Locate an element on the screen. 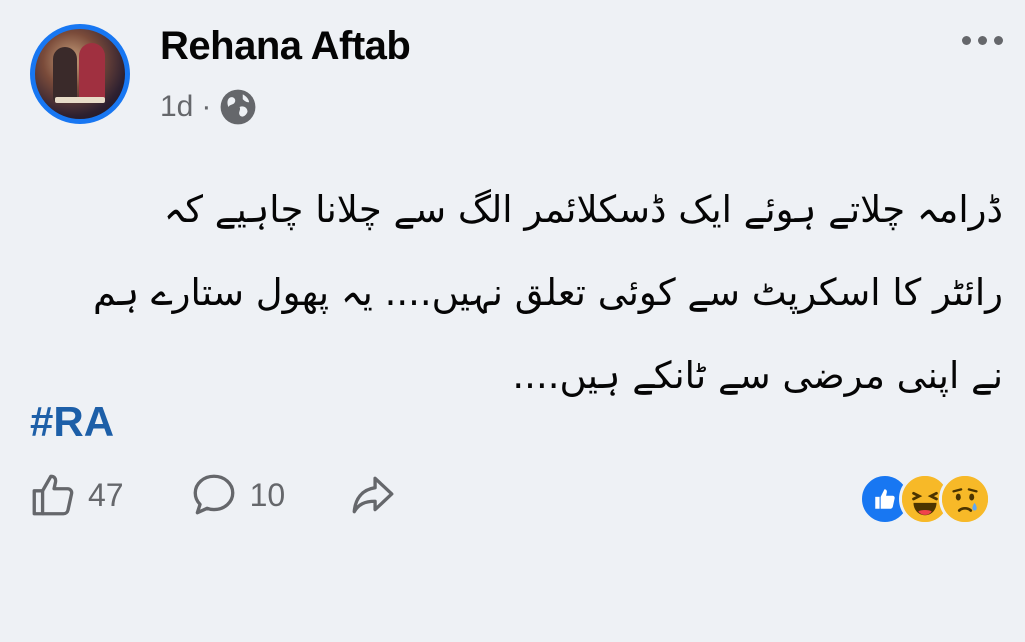 This screenshot has height=642, width=1025. sad-icon is located at coordinates (965, 499).